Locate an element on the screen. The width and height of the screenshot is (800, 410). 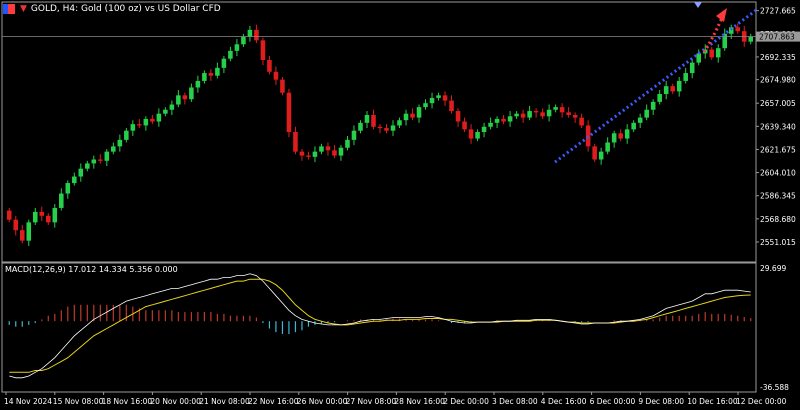
time-tick-label: 3 Dec 08:00 is located at coordinates (515, 401).